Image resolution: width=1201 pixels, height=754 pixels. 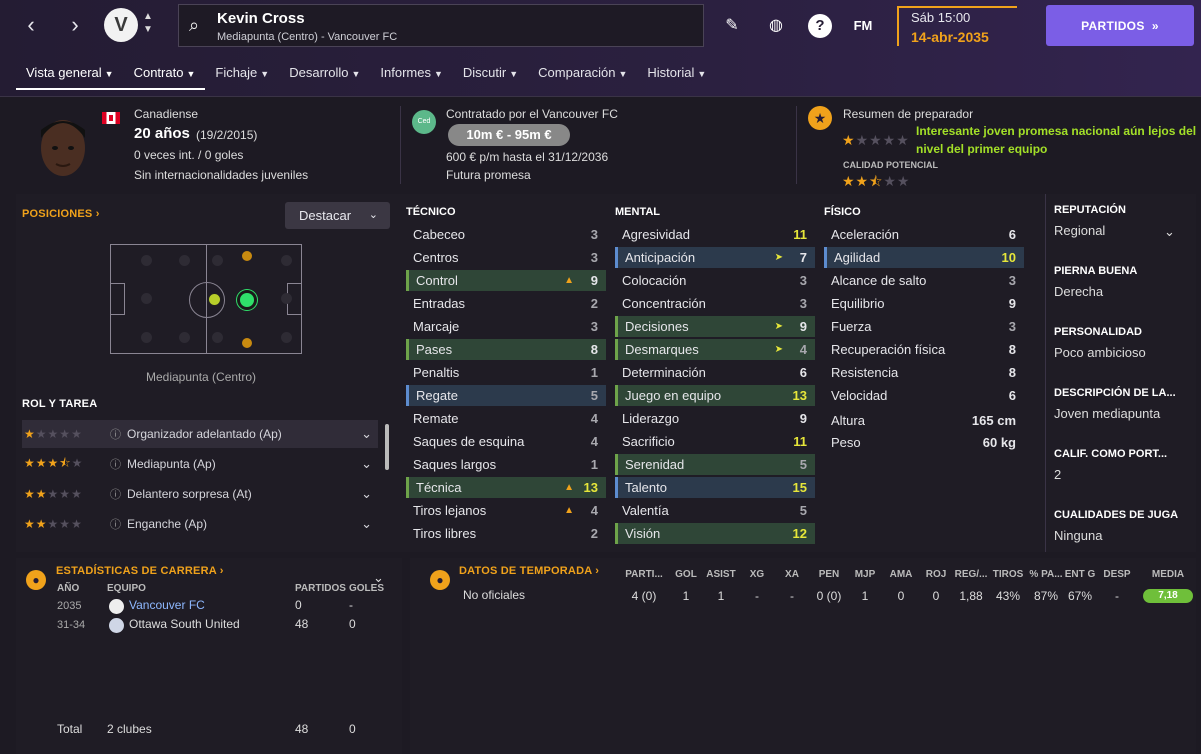 What do you see at coordinates (803, 280) in the screenshot?
I see `attribute-value: 3` at bounding box center [803, 280].